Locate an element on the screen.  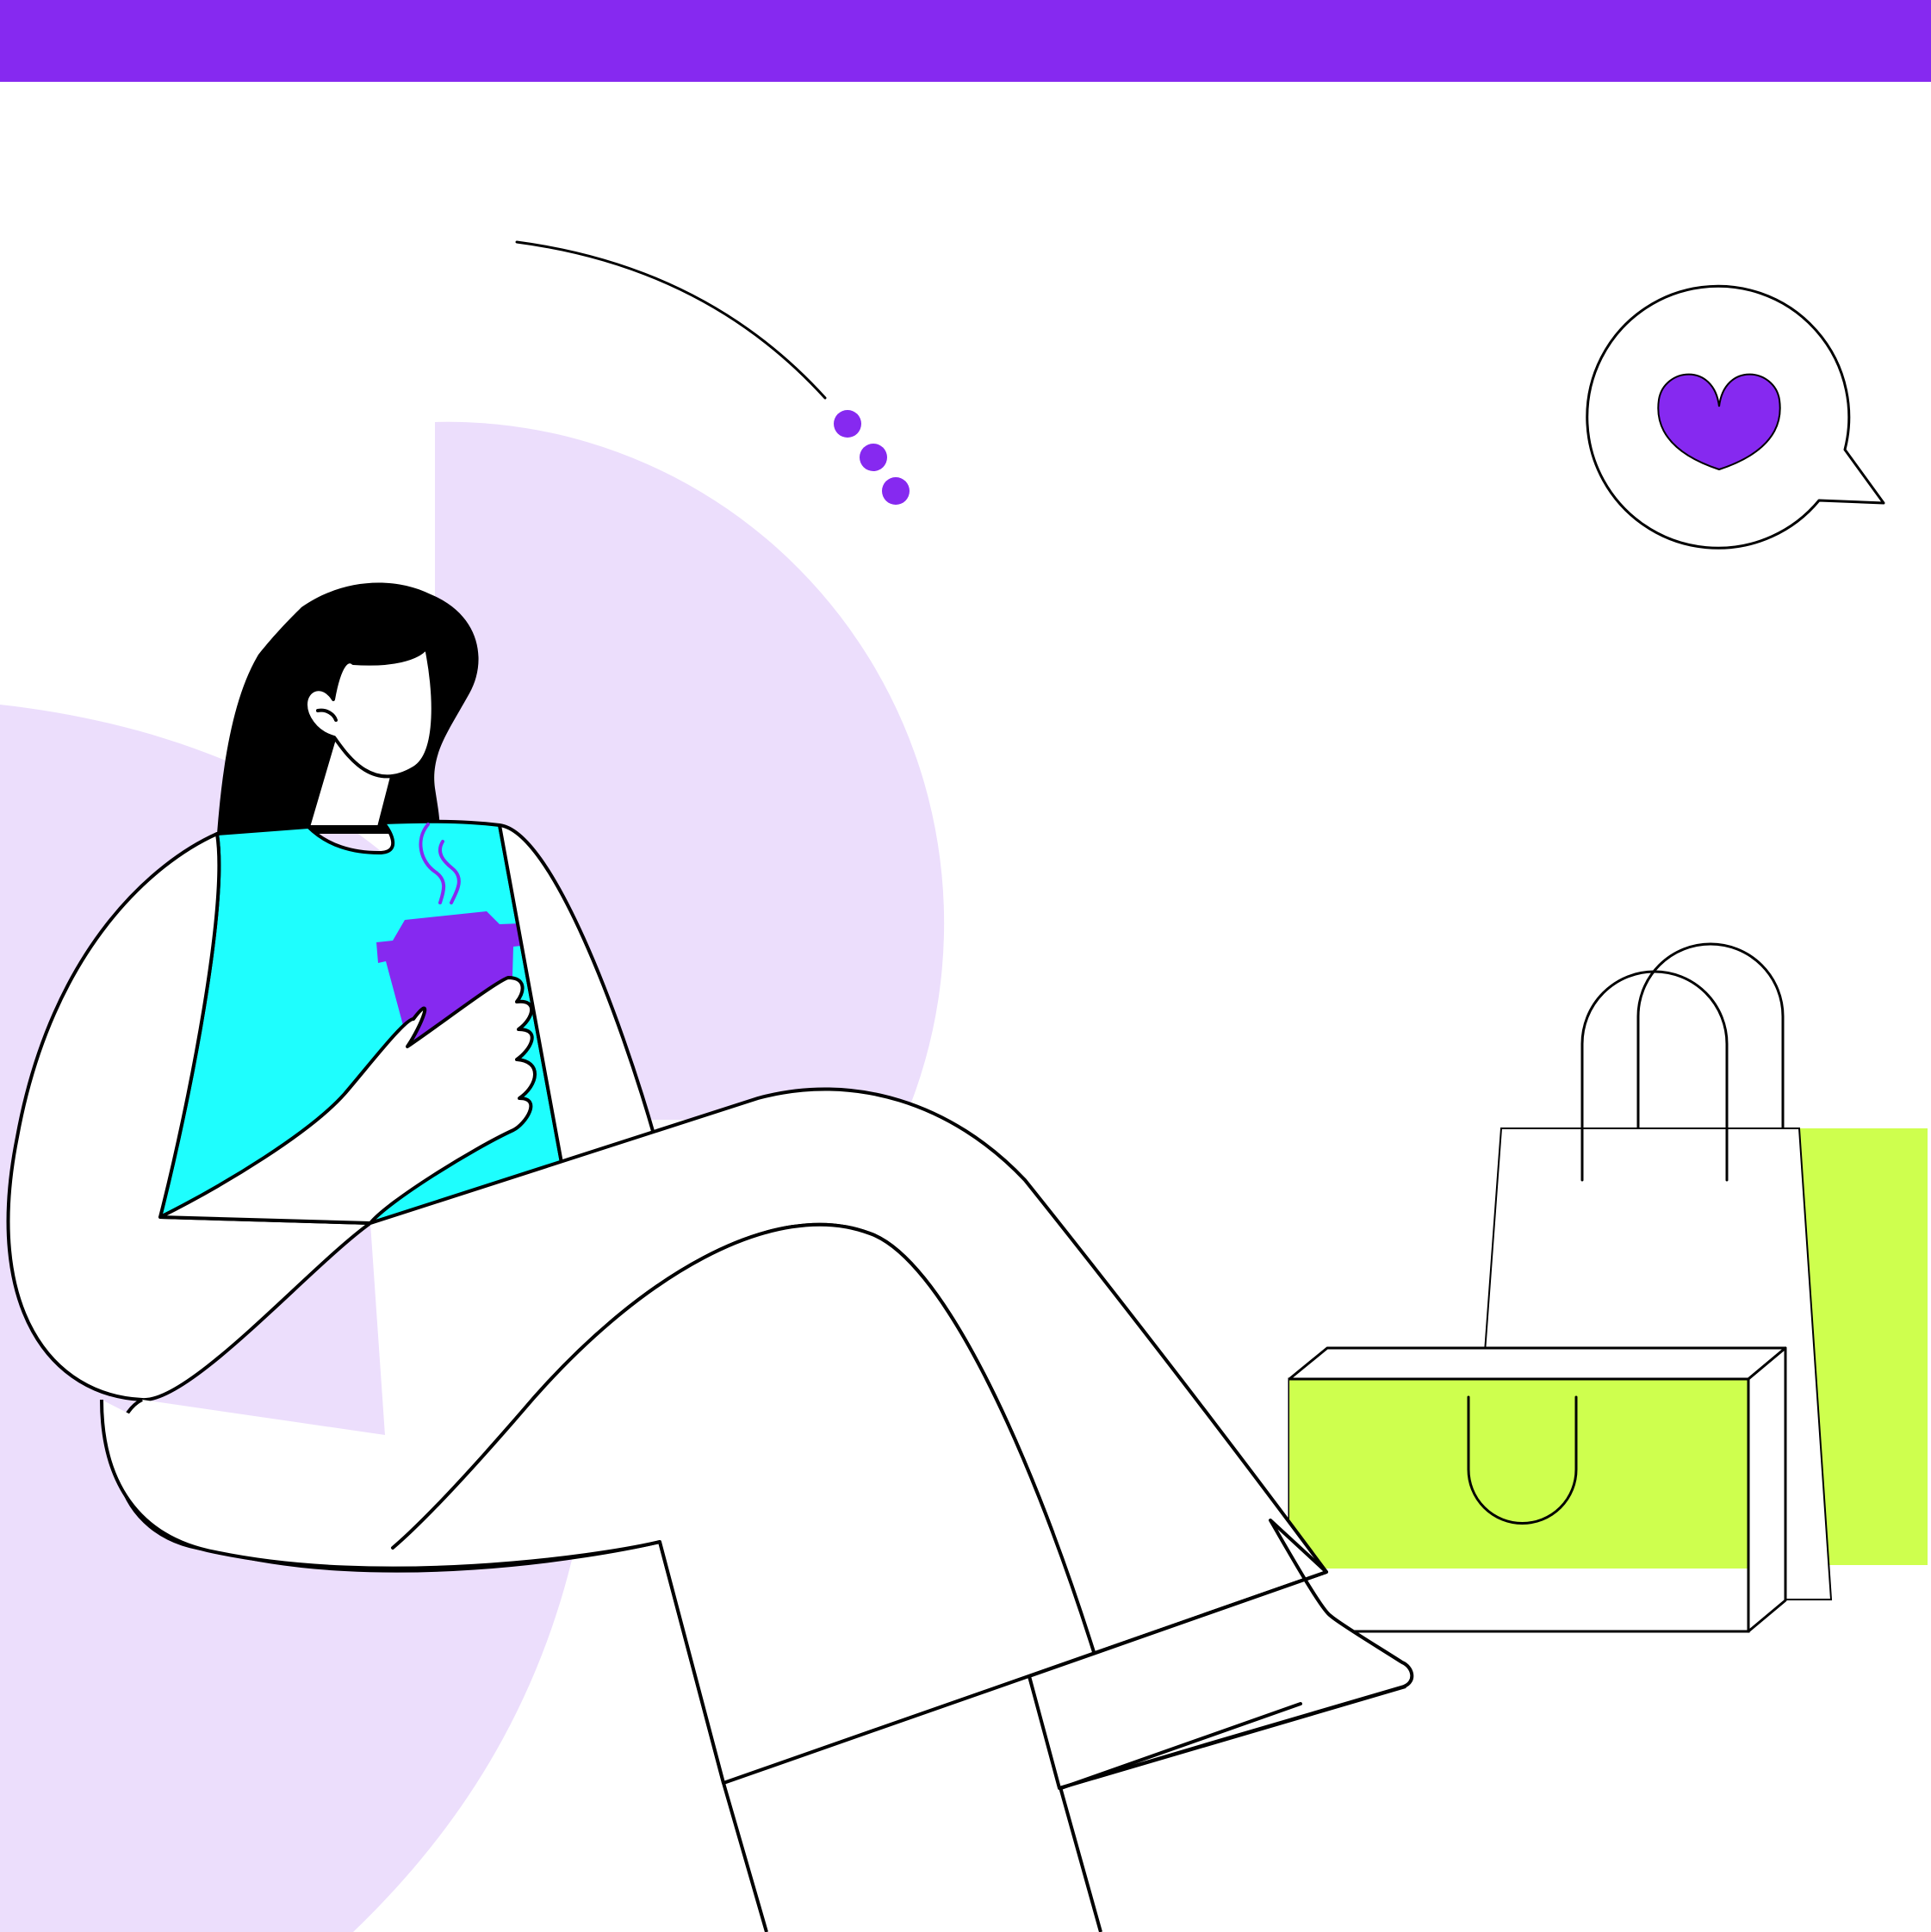
gift-box-icon is located at coordinates (1537, 1489).